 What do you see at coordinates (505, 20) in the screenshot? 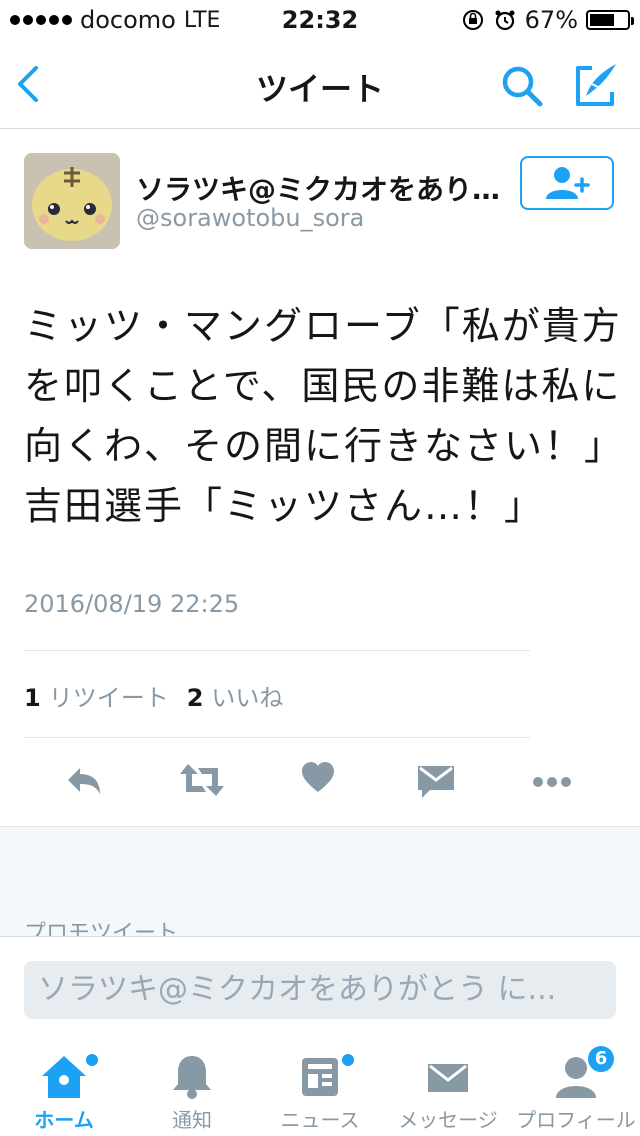
I see `alarm-icon` at bounding box center [505, 20].